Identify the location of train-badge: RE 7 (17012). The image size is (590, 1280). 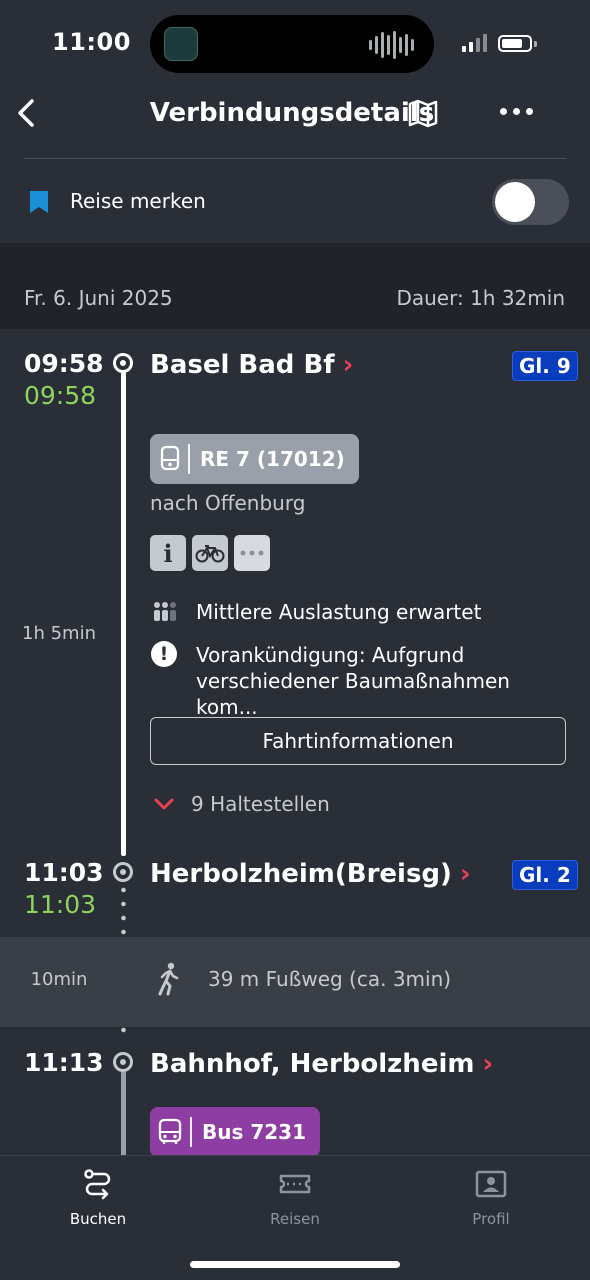
(254, 459).